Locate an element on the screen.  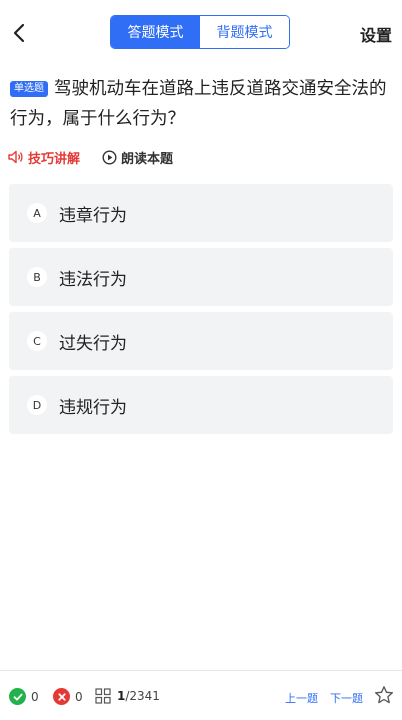
question-block: 单选题 驾驶机动车在道路上违反道路交通安全法的行为，属于什么行为？ is located at coordinates (200, 104).